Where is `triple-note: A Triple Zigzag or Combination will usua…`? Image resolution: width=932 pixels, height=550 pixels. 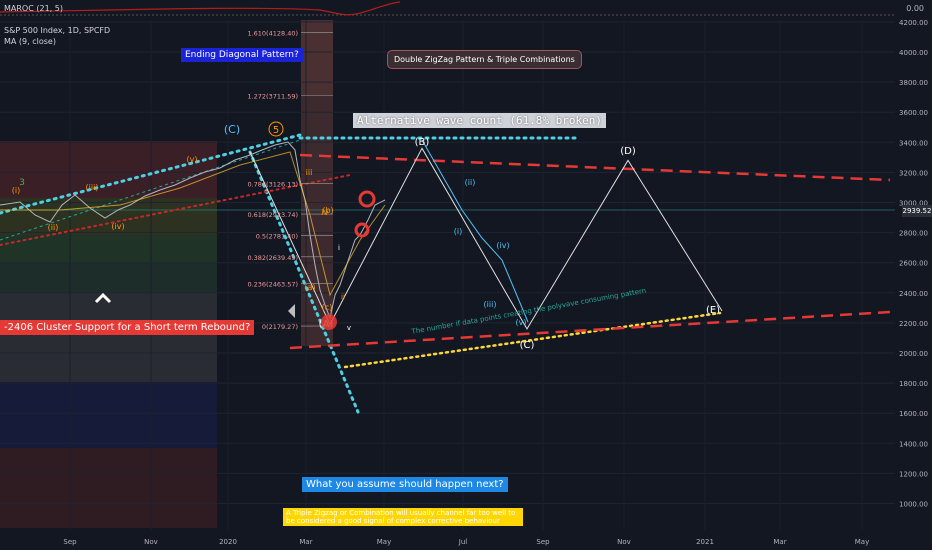
triple-note: A Triple Zigzag or Combination will usua… is located at coordinates (403, 517).